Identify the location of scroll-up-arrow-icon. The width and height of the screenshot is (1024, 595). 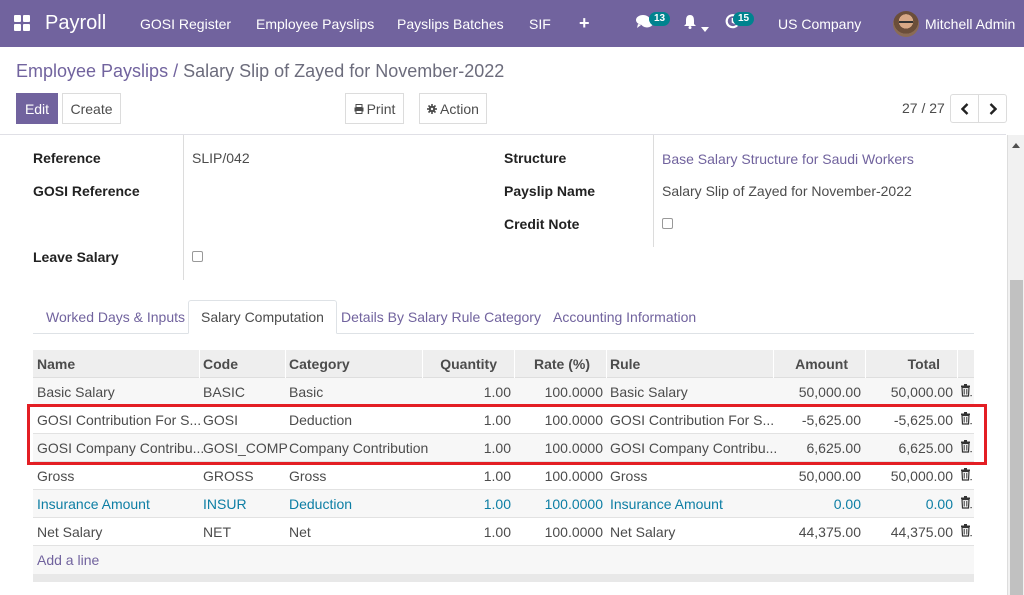
(1016, 145).